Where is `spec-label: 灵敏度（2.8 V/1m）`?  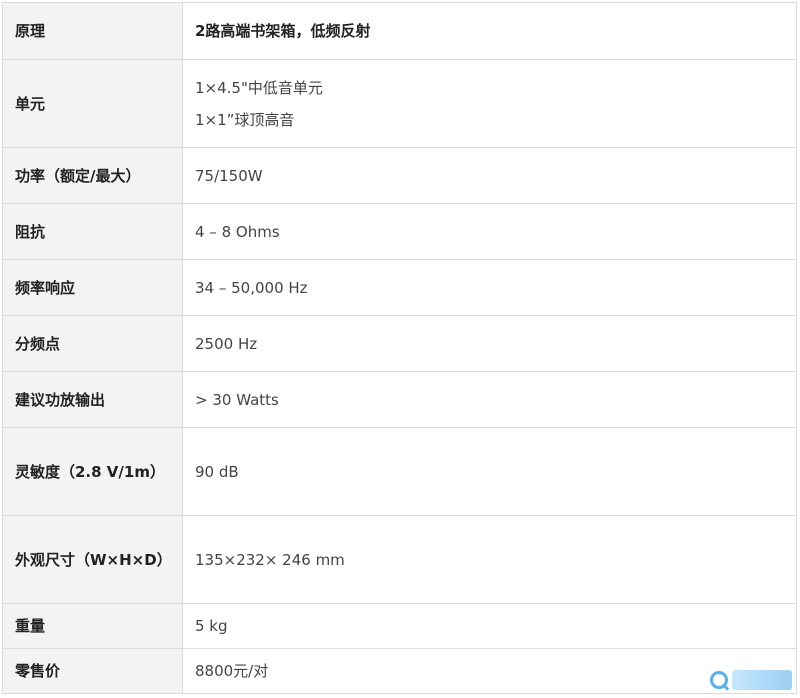 spec-label: 灵敏度（2.8 V/1m） is located at coordinates (92, 471).